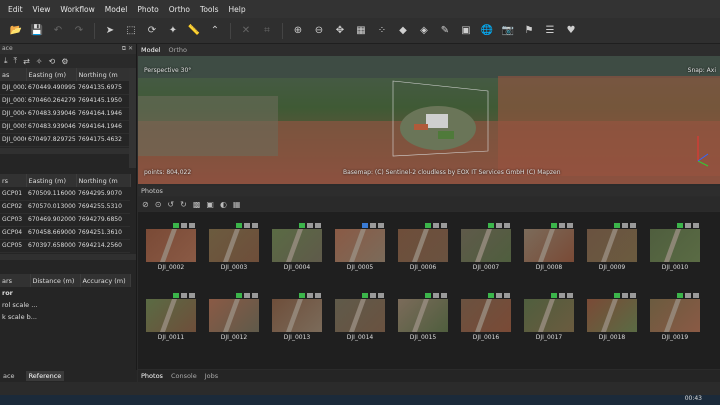 The width and height of the screenshot is (720, 405). What do you see at coordinates (13, 74) in the screenshot?
I see `column-header: as` at bounding box center [13, 74].